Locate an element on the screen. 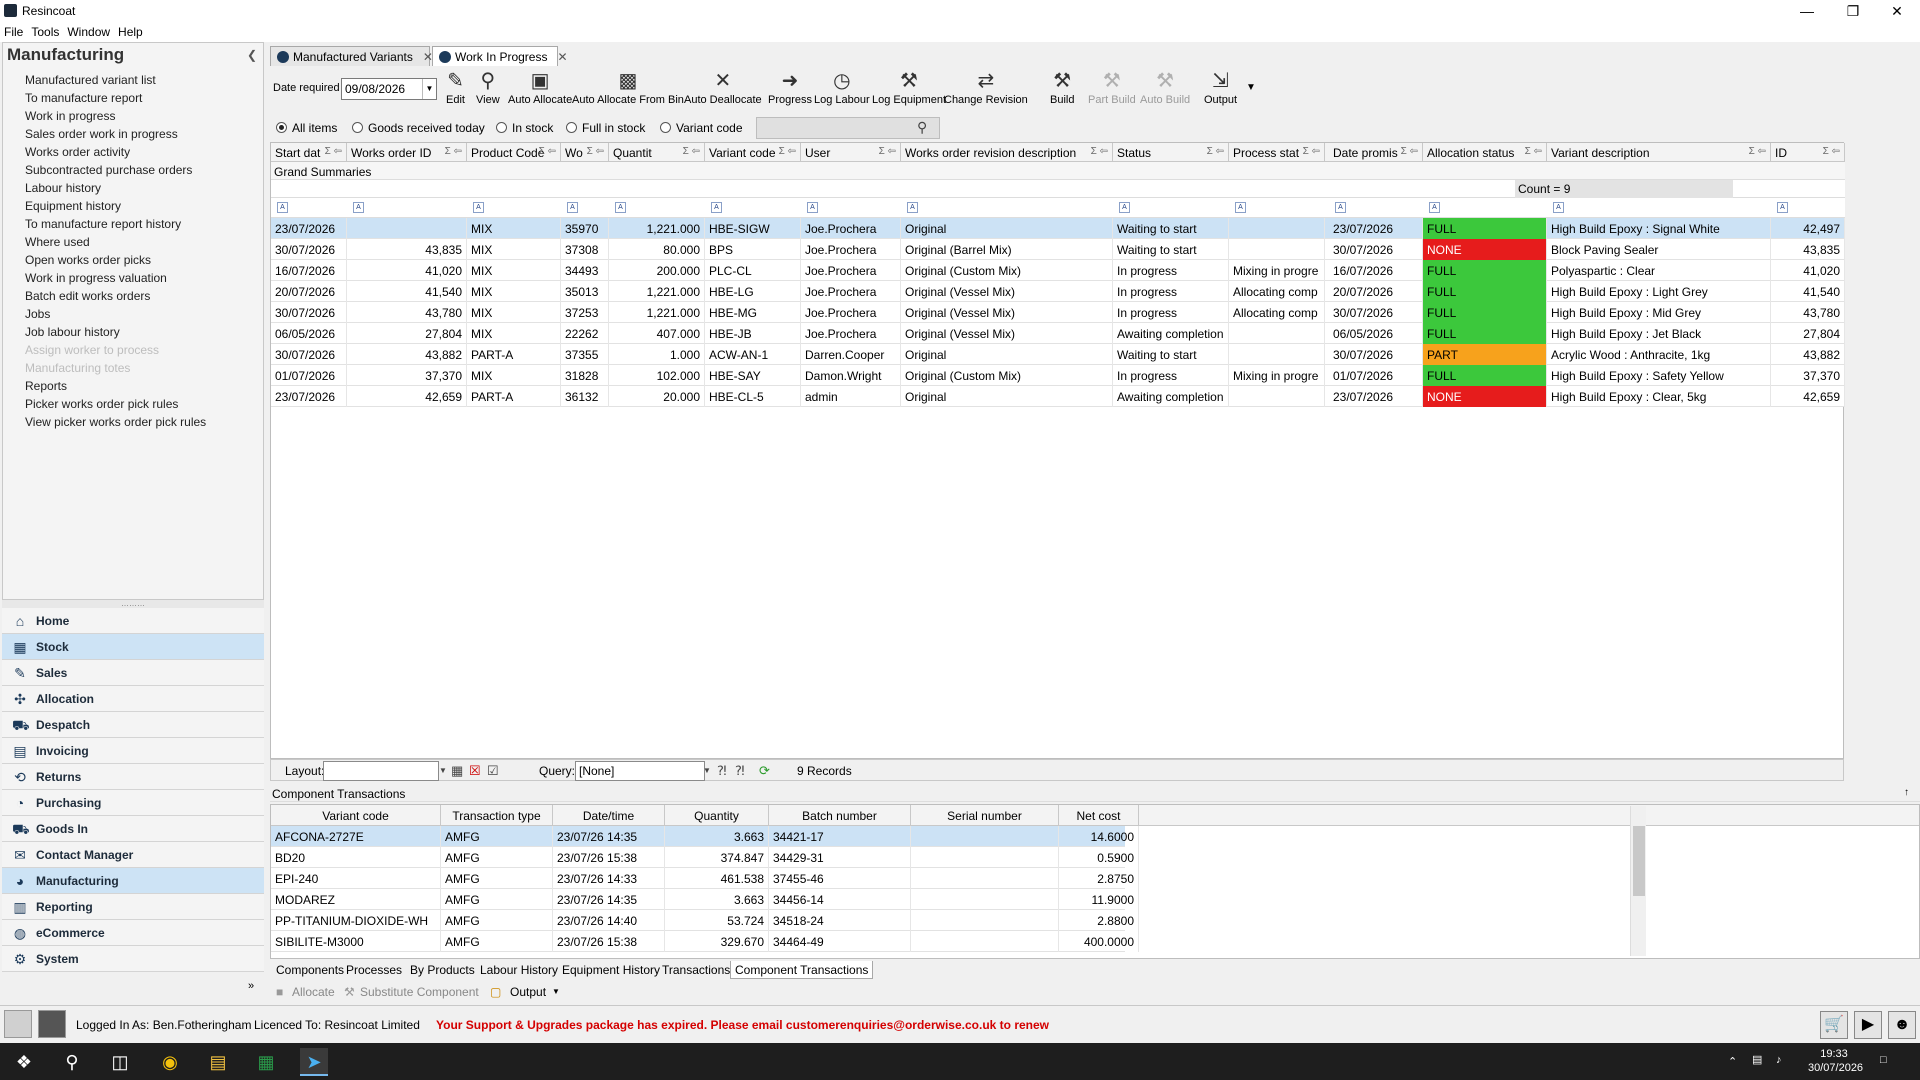  filter-variant-code: Variant code is located at coordinates (701, 128).